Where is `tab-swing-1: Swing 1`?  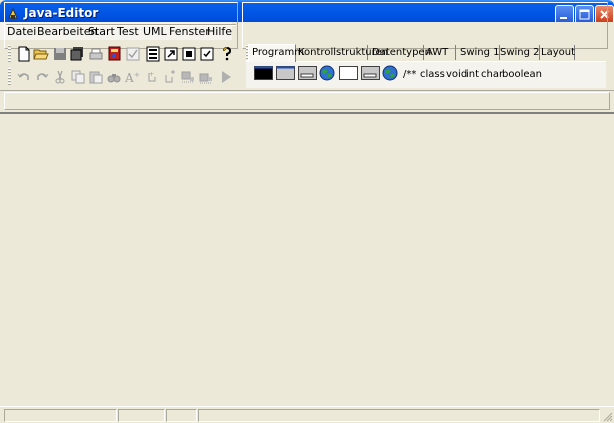 tab-swing-1: Swing 1 is located at coordinates (478, 52).